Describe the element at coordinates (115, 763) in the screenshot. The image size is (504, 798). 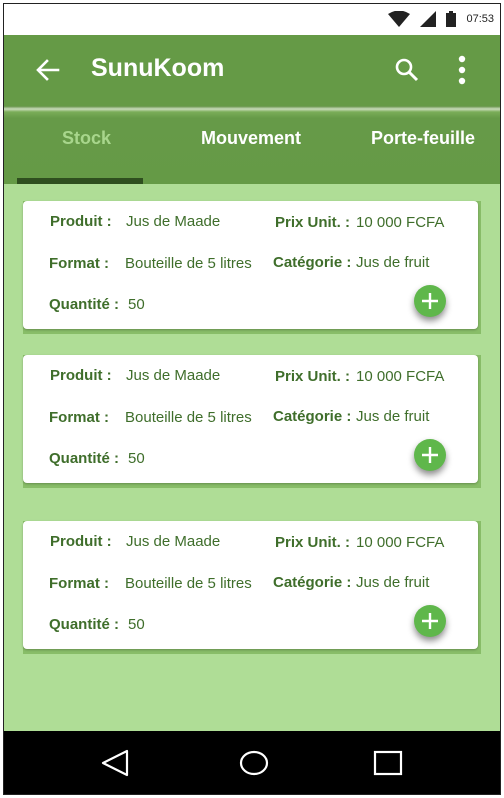
I see `back-triangle-icon` at that location.